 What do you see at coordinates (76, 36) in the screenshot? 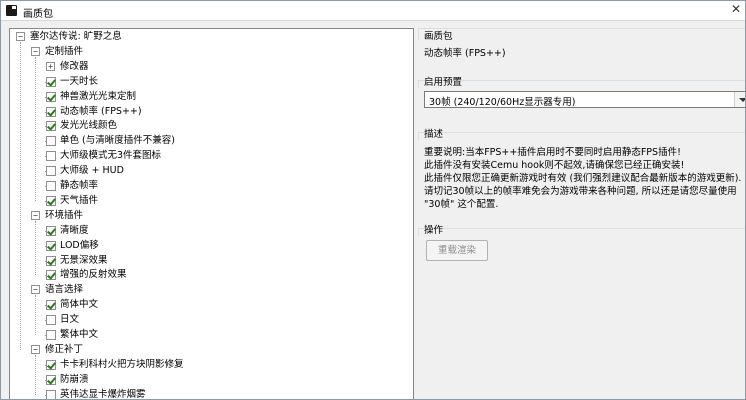
I see `tree-node-label: 塞尔达传说: 旷野之息` at bounding box center [76, 36].